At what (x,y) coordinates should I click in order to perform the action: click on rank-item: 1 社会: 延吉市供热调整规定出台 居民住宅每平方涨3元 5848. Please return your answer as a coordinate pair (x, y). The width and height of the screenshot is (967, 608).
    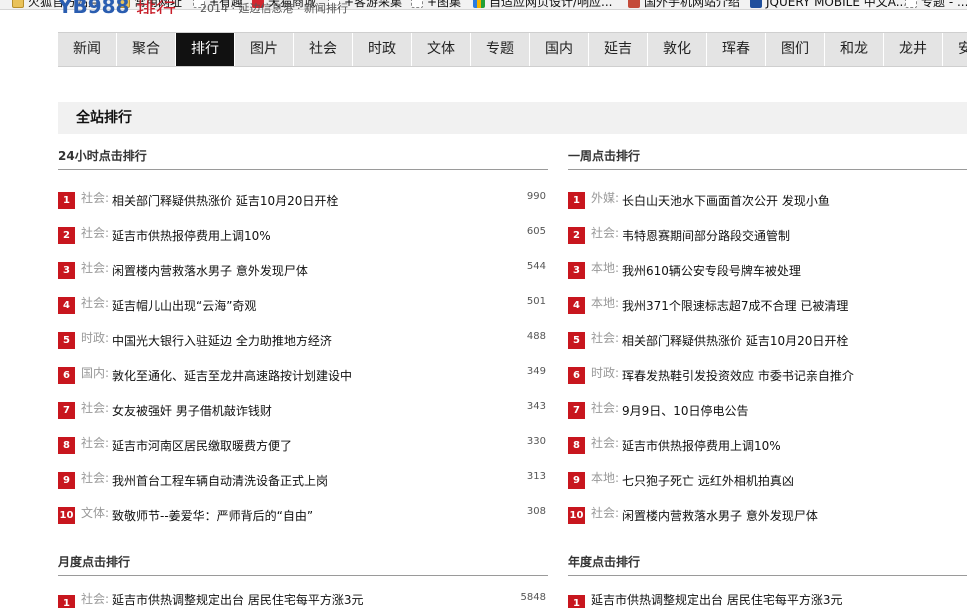
    Looking at the image, I should click on (303, 598).